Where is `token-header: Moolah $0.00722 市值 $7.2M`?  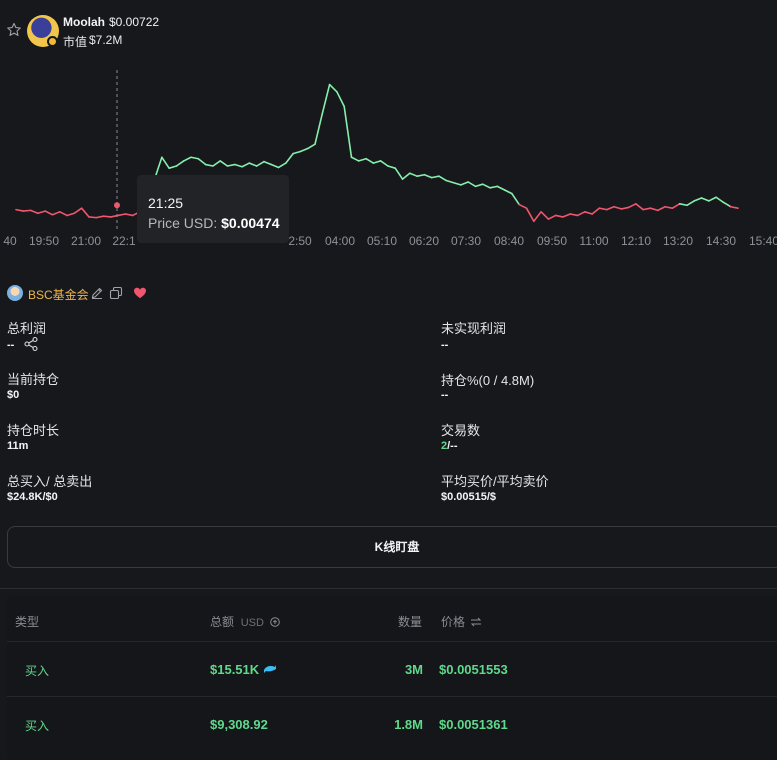 token-header: Moolah $0.00722 市值 $7.2M is located at coordinates (388, 30).